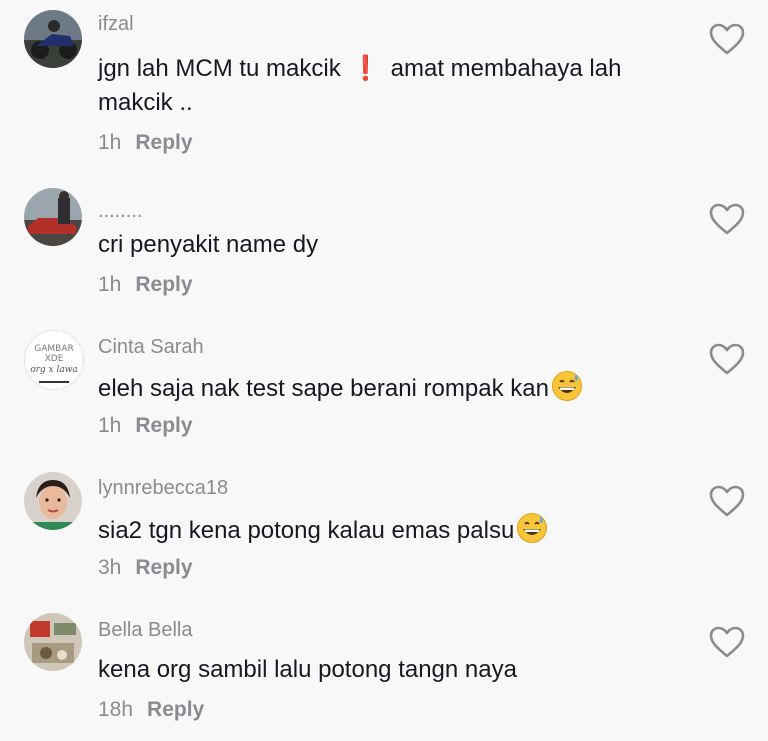 The height and width of the screenshot is (741, 768). What do you see at coordinates (53, 349) in the screenshot?
I see `svg-text: GAMBAR` at bounding box center [53, 349].